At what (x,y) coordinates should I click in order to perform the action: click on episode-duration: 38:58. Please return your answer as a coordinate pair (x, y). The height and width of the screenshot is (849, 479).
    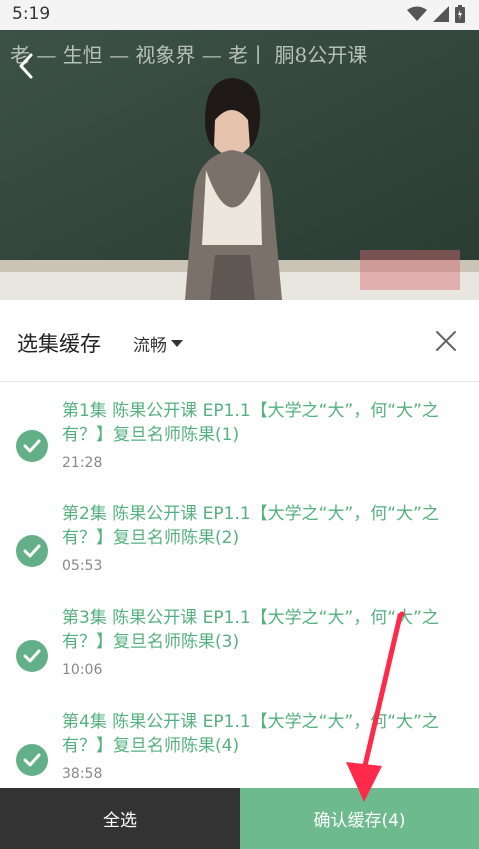
    Looking at the image, I should click on (82, 774).